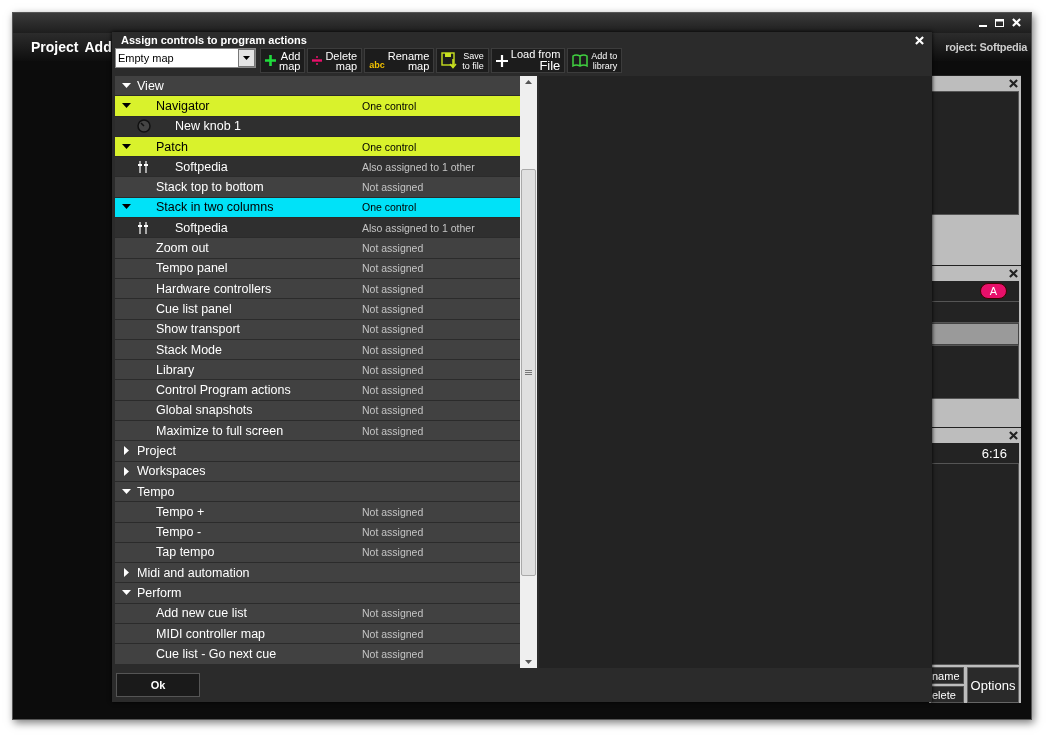 The height and width of the screenshot is (741, 1053). I want to click on panel-row, so click(974, 334).